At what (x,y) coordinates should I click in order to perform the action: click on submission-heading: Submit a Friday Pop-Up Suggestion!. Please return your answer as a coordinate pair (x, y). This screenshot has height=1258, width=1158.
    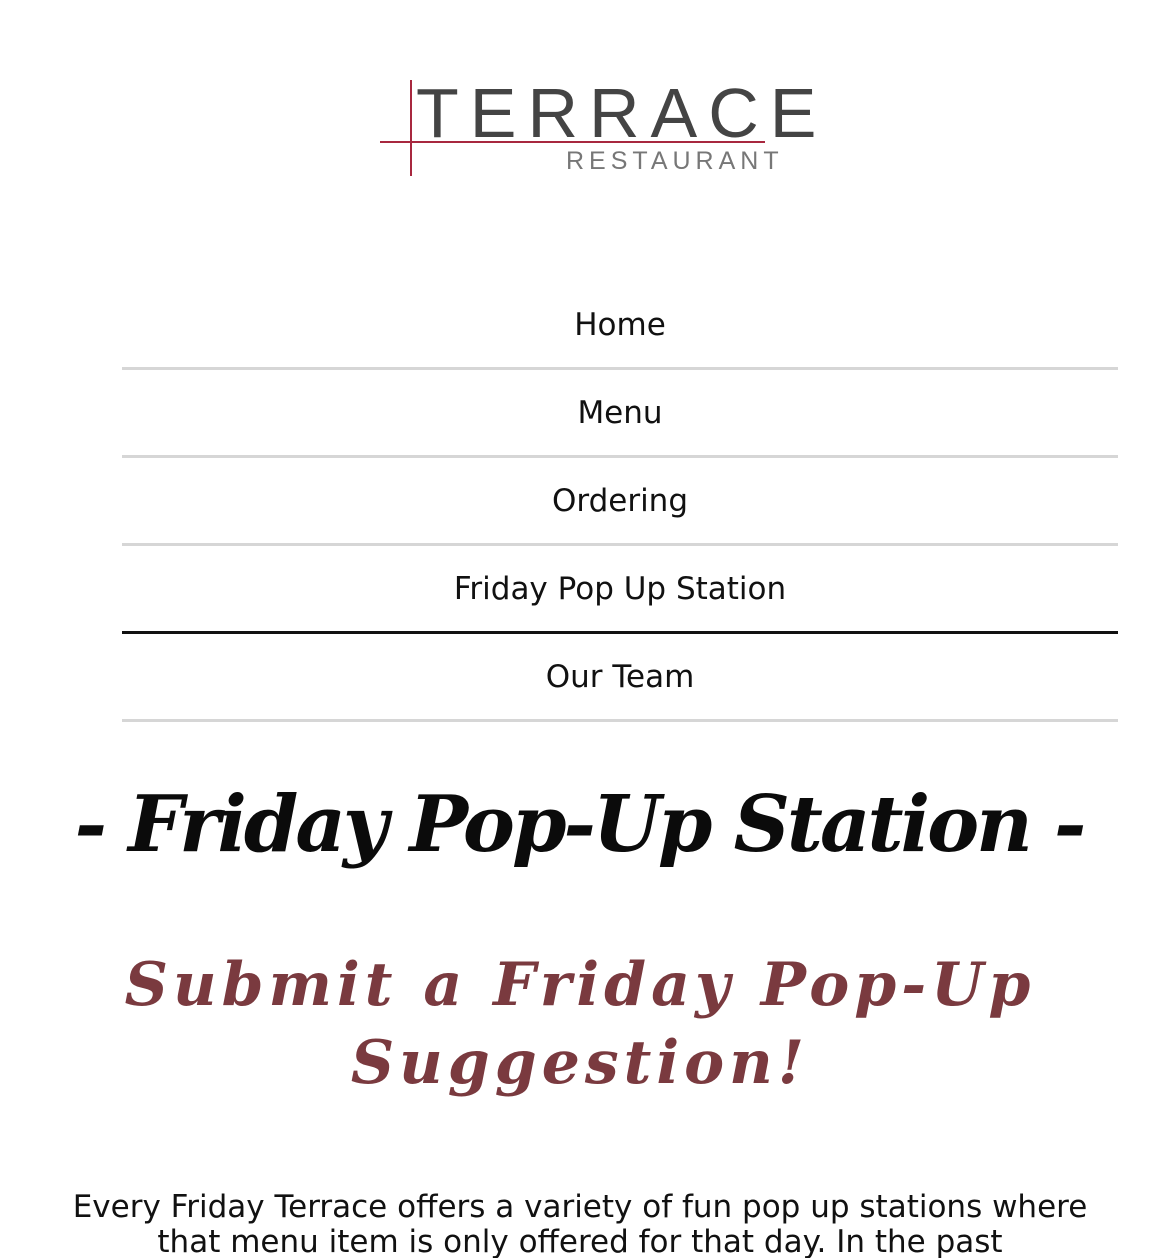
    Looking at the image, I should click on (580, 1024).